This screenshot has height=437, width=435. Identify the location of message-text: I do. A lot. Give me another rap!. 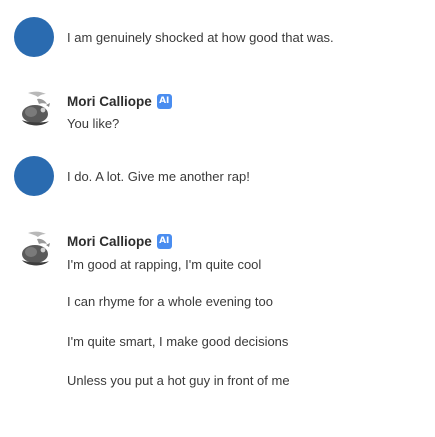
(158, 176).